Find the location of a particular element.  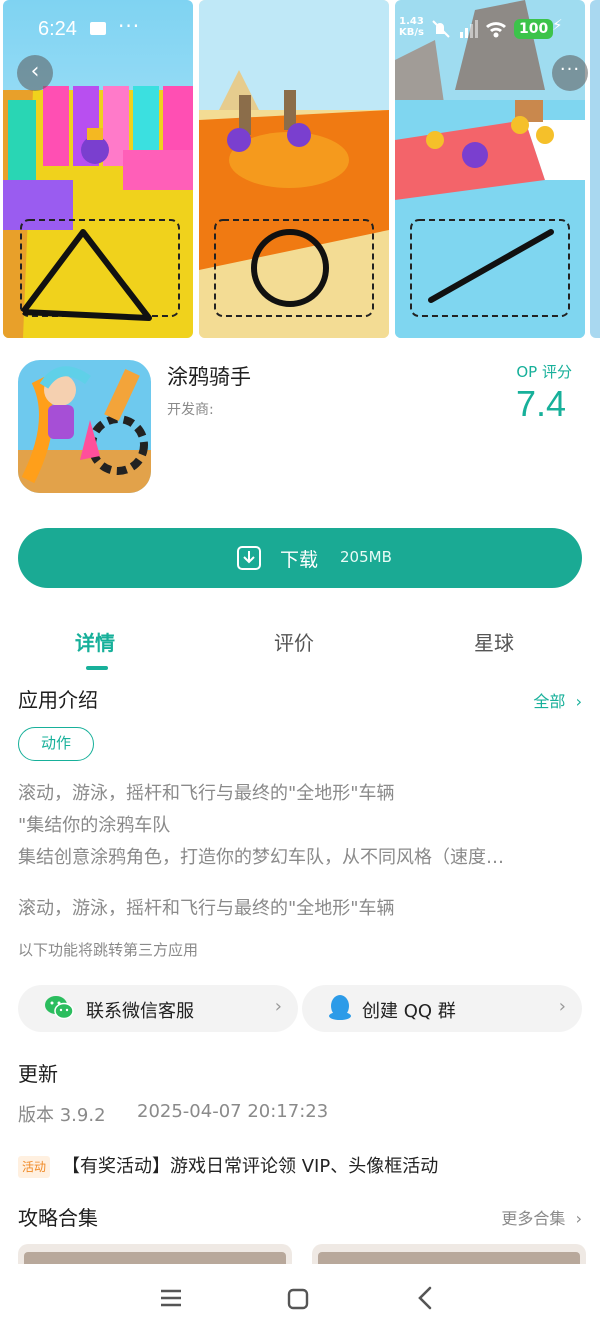

system-nav-bar is located at coordinates (300, 1298).